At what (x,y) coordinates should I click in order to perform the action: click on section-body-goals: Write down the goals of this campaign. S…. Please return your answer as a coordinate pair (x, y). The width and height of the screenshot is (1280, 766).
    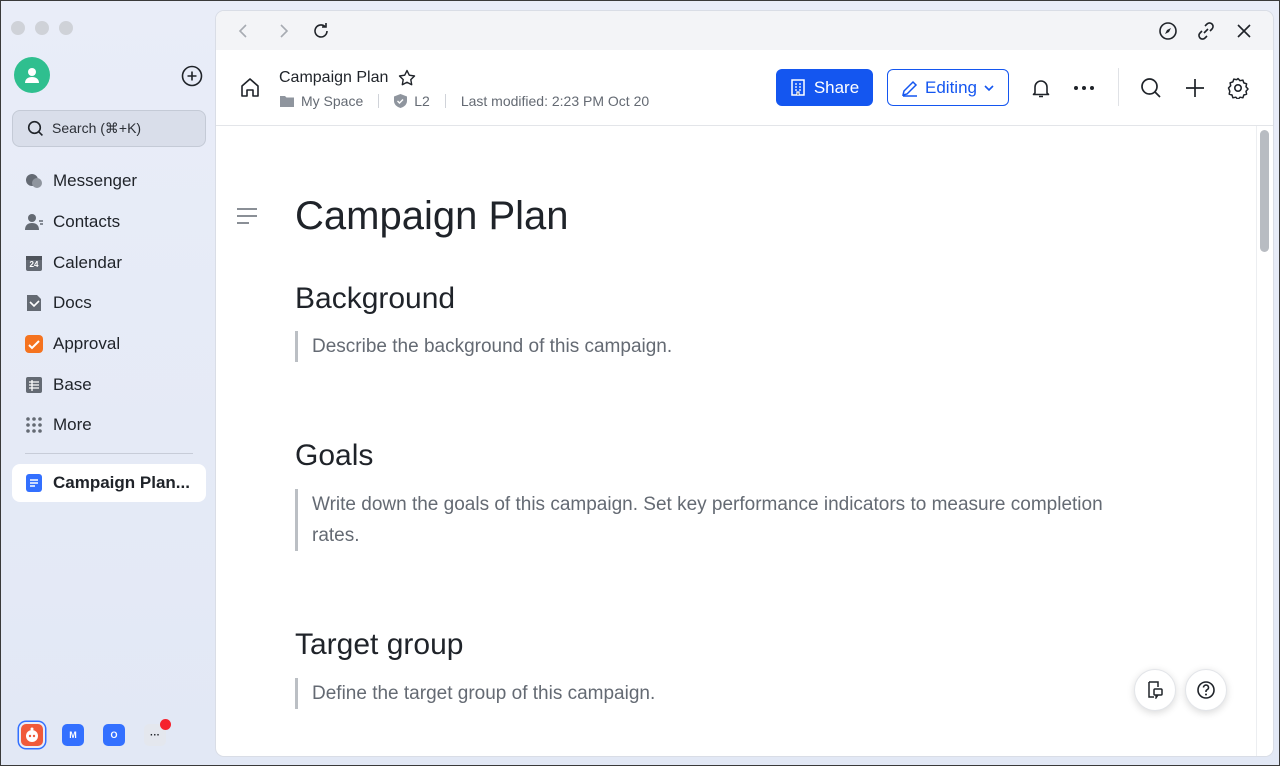
    Looking at the image, I should click on (715, 520).